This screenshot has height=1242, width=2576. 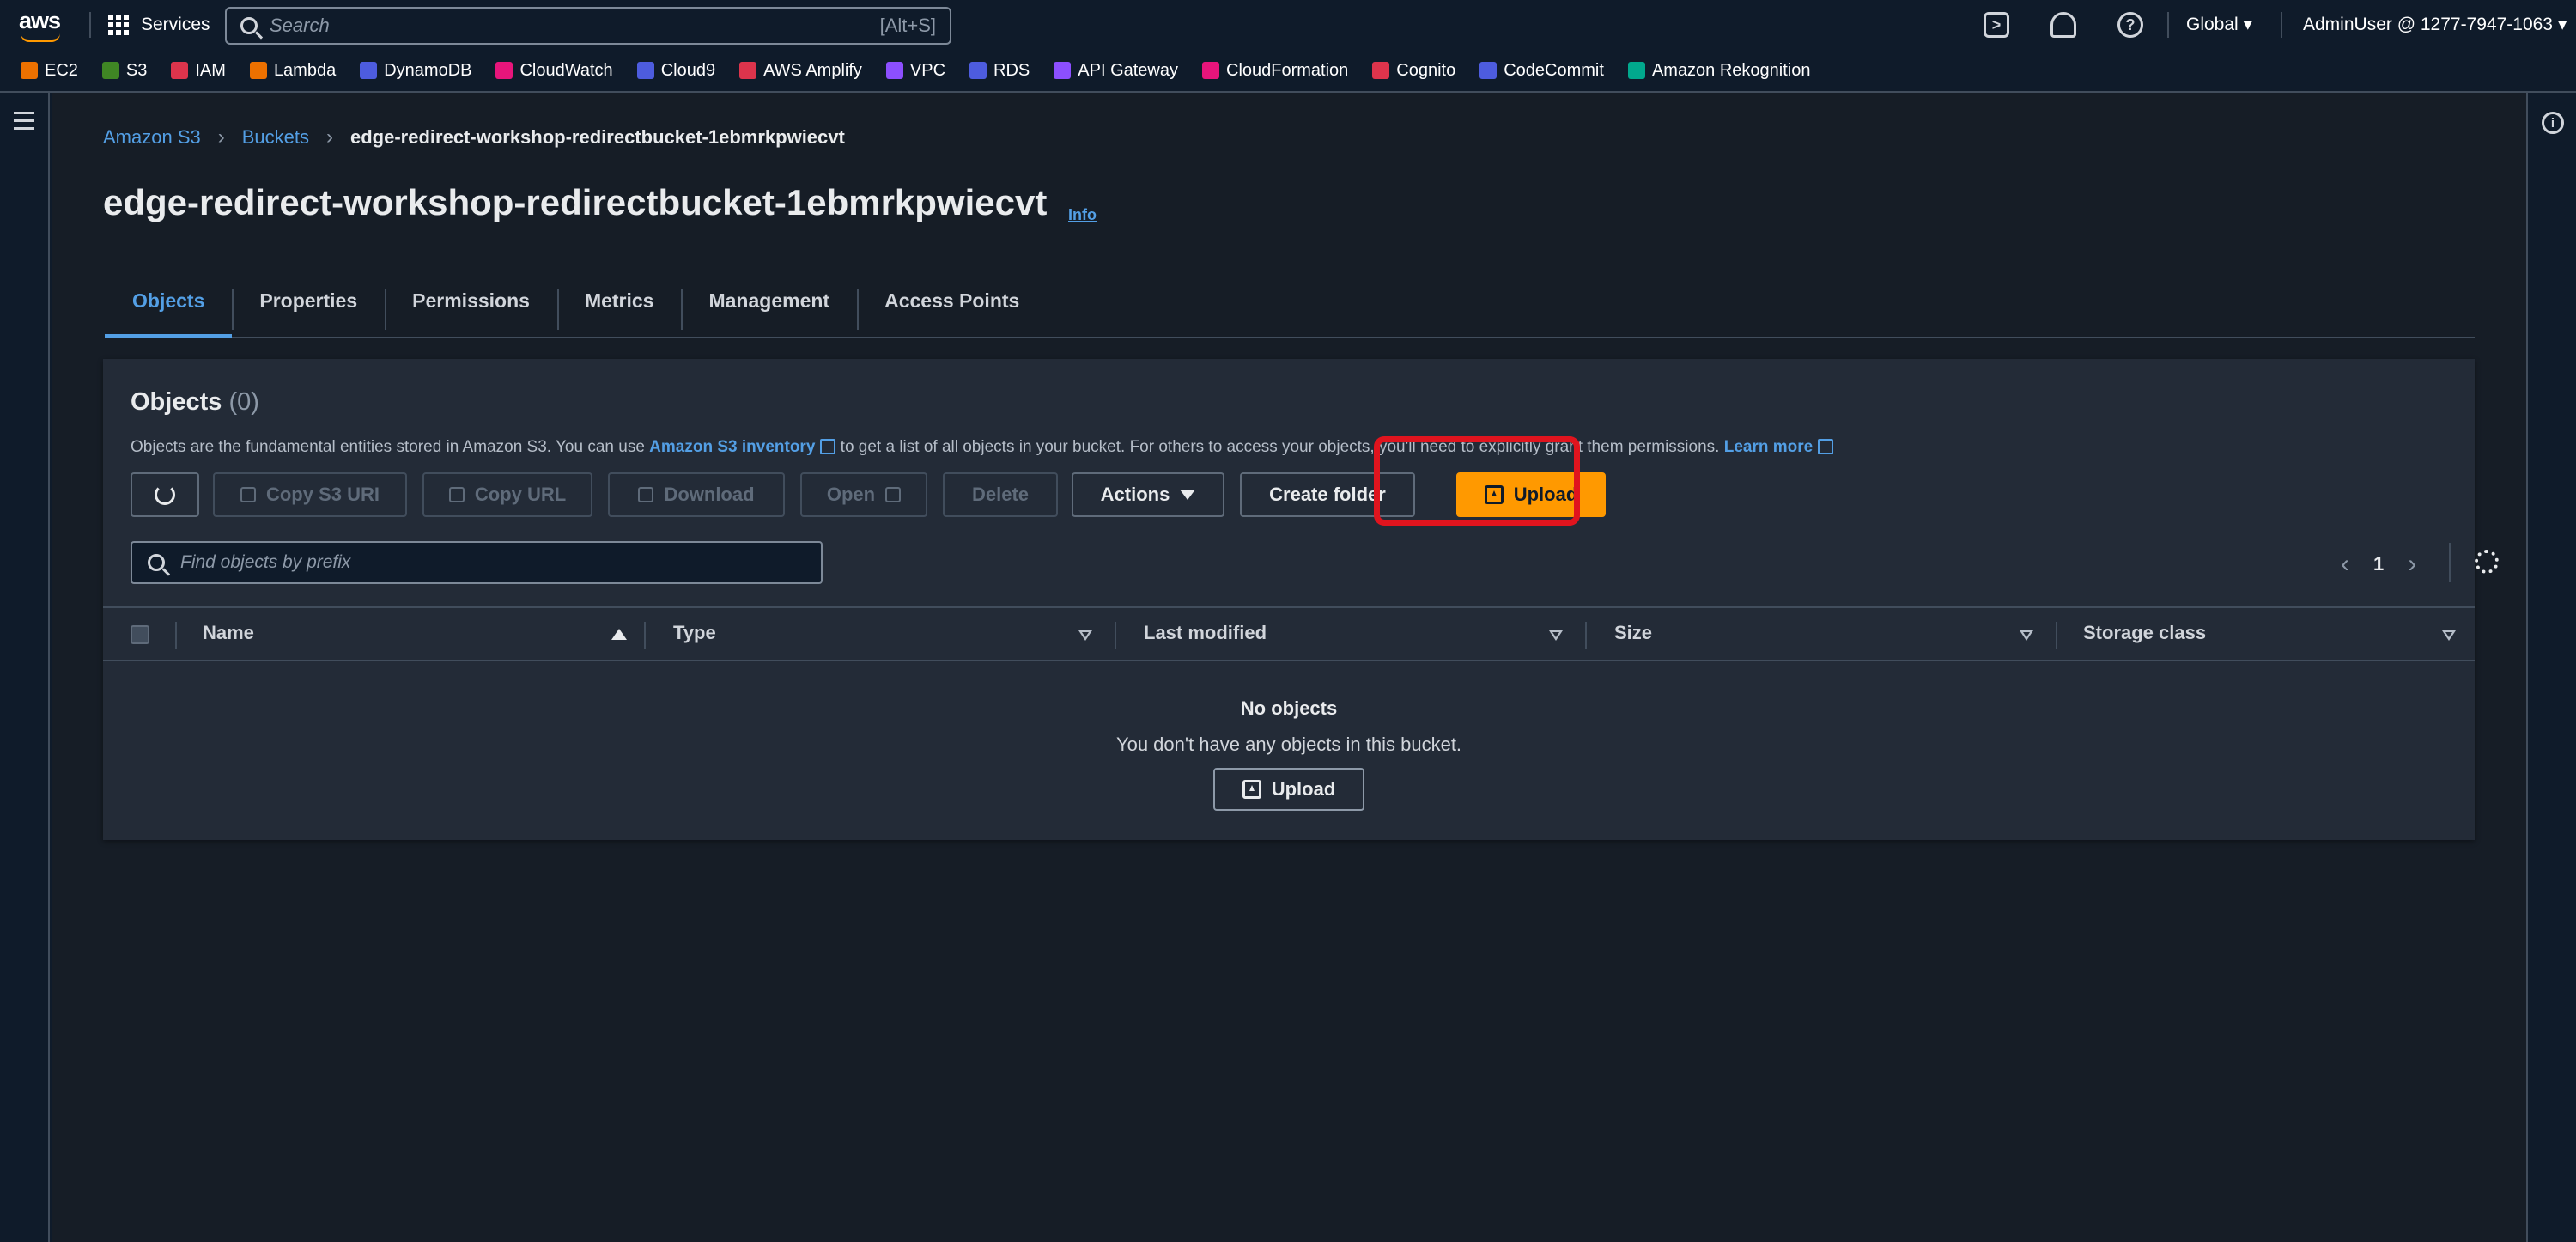 I want to click on gear-icon, so click(x=2487, y=562).